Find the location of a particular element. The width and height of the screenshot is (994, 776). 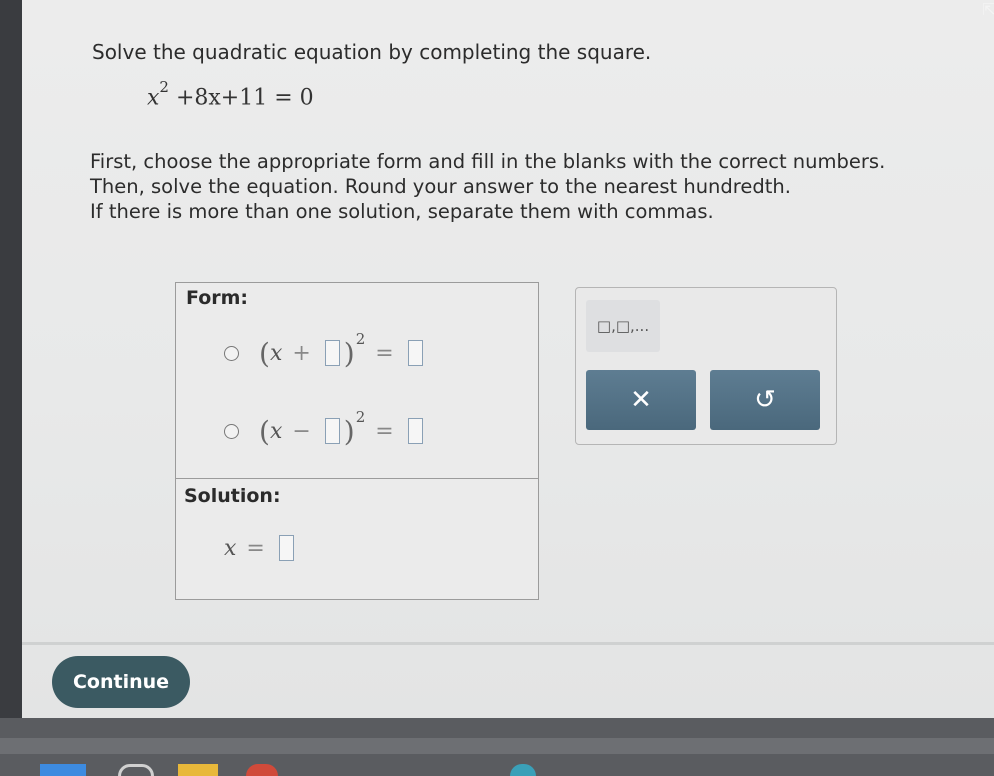

footer-divider is located at coordinates (508, 643).